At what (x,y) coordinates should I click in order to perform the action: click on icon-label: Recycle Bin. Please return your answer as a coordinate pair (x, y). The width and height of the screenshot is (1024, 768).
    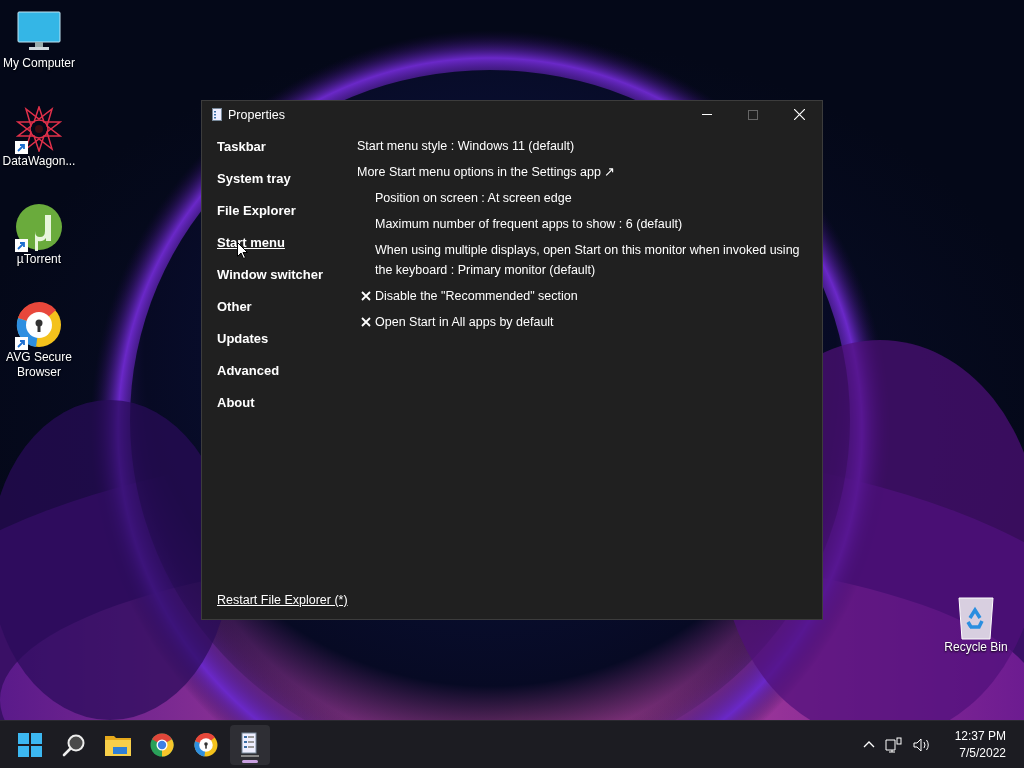
    Looking at the image, I should click on (976, 647).